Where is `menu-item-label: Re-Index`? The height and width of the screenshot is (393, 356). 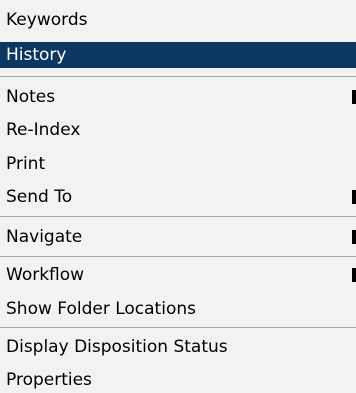
menu-item-label: Re-Index is located at coordinates (43, 130).